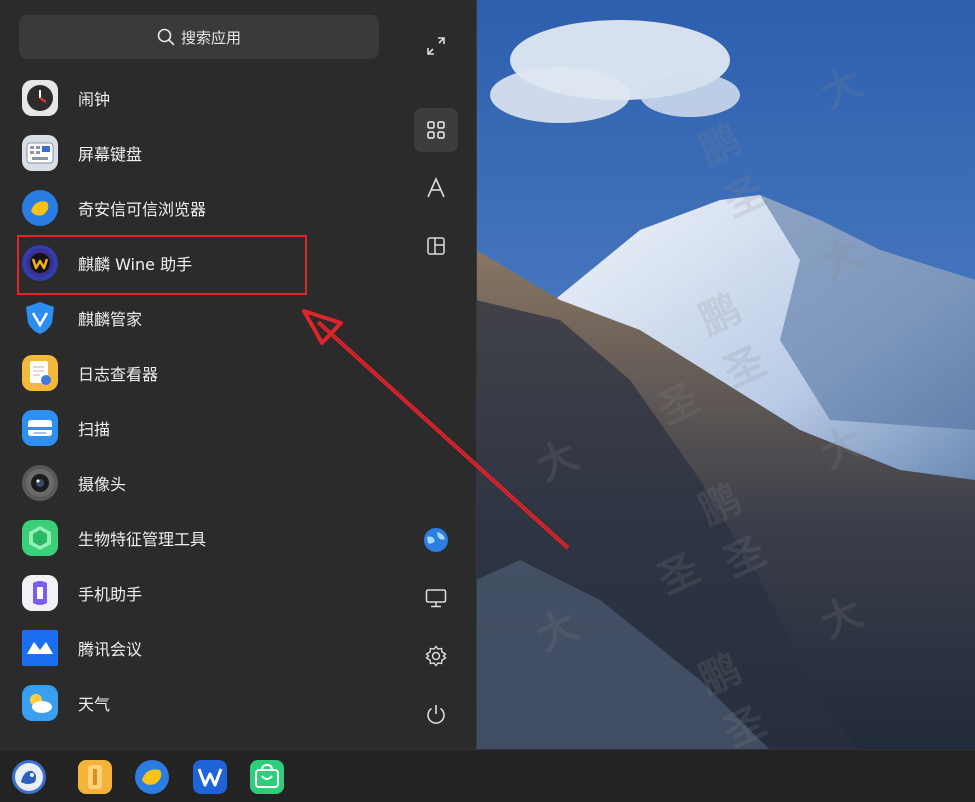  I want to click on start-menu-button, so click(29, 777).